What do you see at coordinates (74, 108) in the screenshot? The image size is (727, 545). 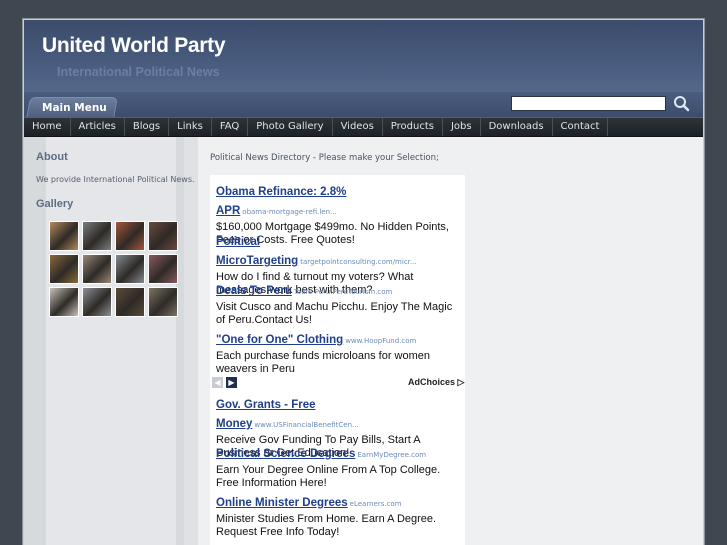 I see `main-menu-label: Main Menu` at bounding box center [74, 108].